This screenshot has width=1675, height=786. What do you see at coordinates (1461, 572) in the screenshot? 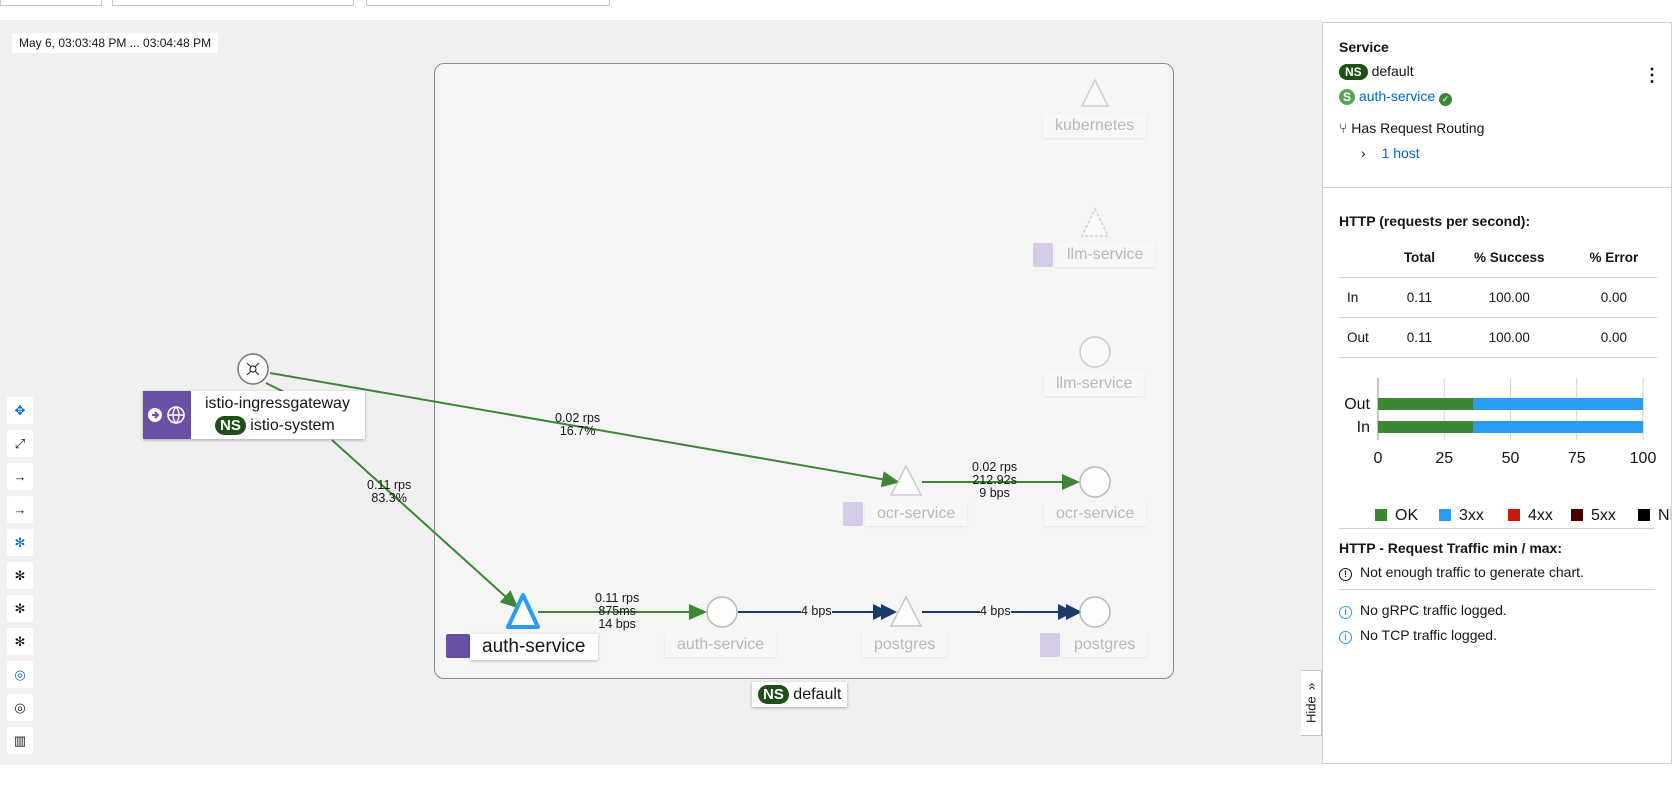
I see `traffic-note: ! Not enough traffic to generate chart.` at bounding box center [1461, 572].